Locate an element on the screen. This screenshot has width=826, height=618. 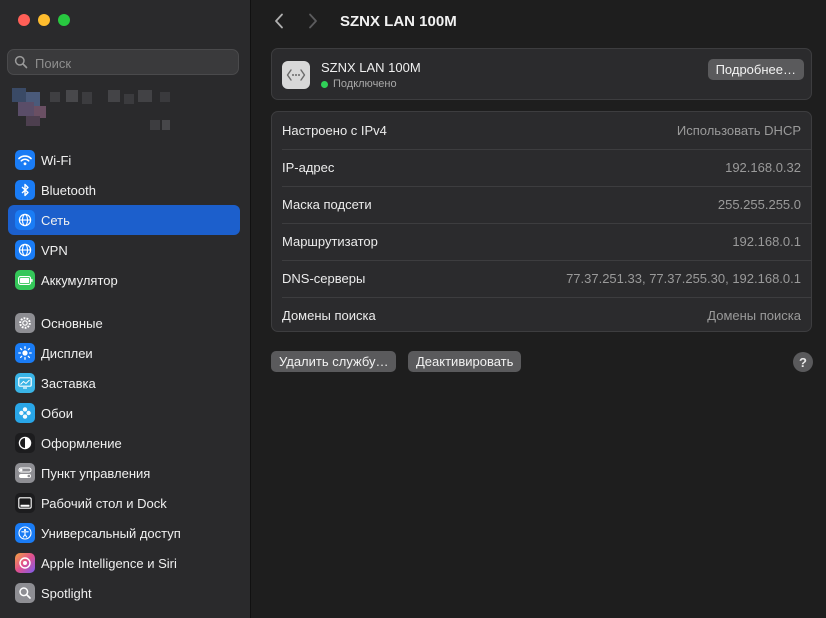
sidebar-item-battery: Аккумулятор is located at coordinates (124, 280).